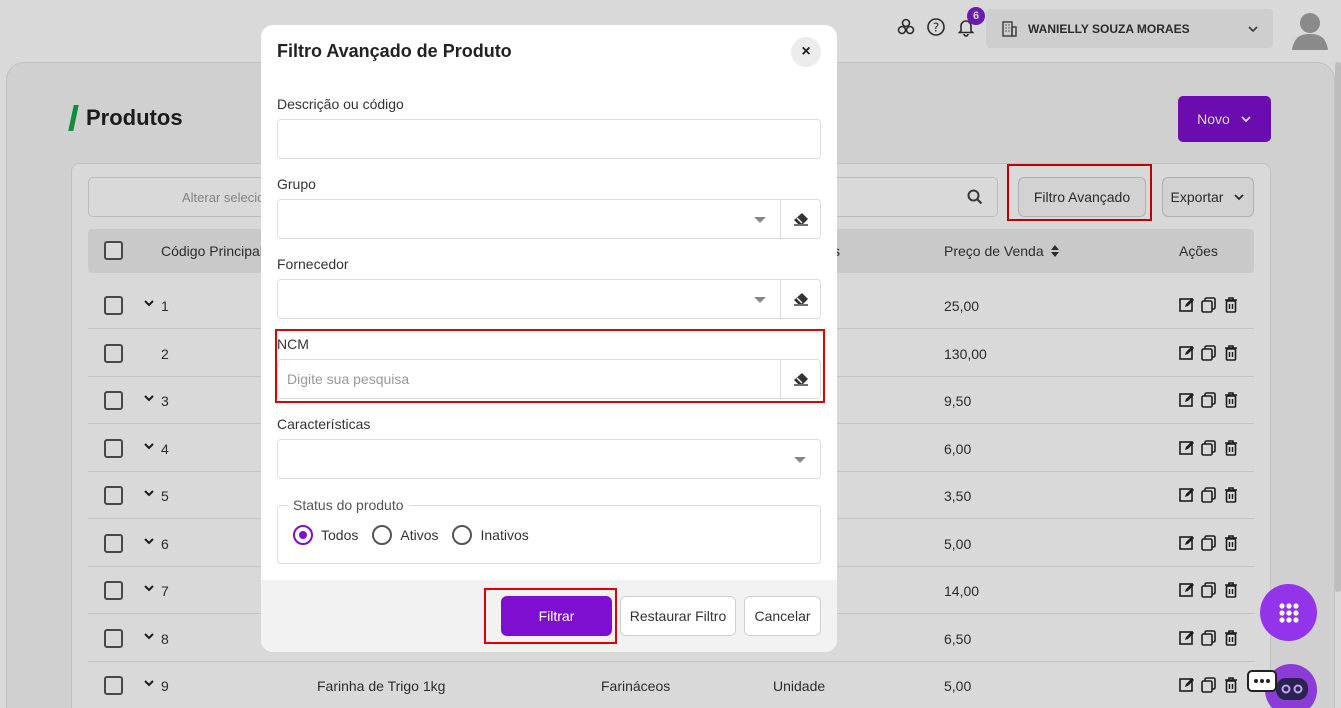  I want to click on close-button: ×, so click(806, 52).